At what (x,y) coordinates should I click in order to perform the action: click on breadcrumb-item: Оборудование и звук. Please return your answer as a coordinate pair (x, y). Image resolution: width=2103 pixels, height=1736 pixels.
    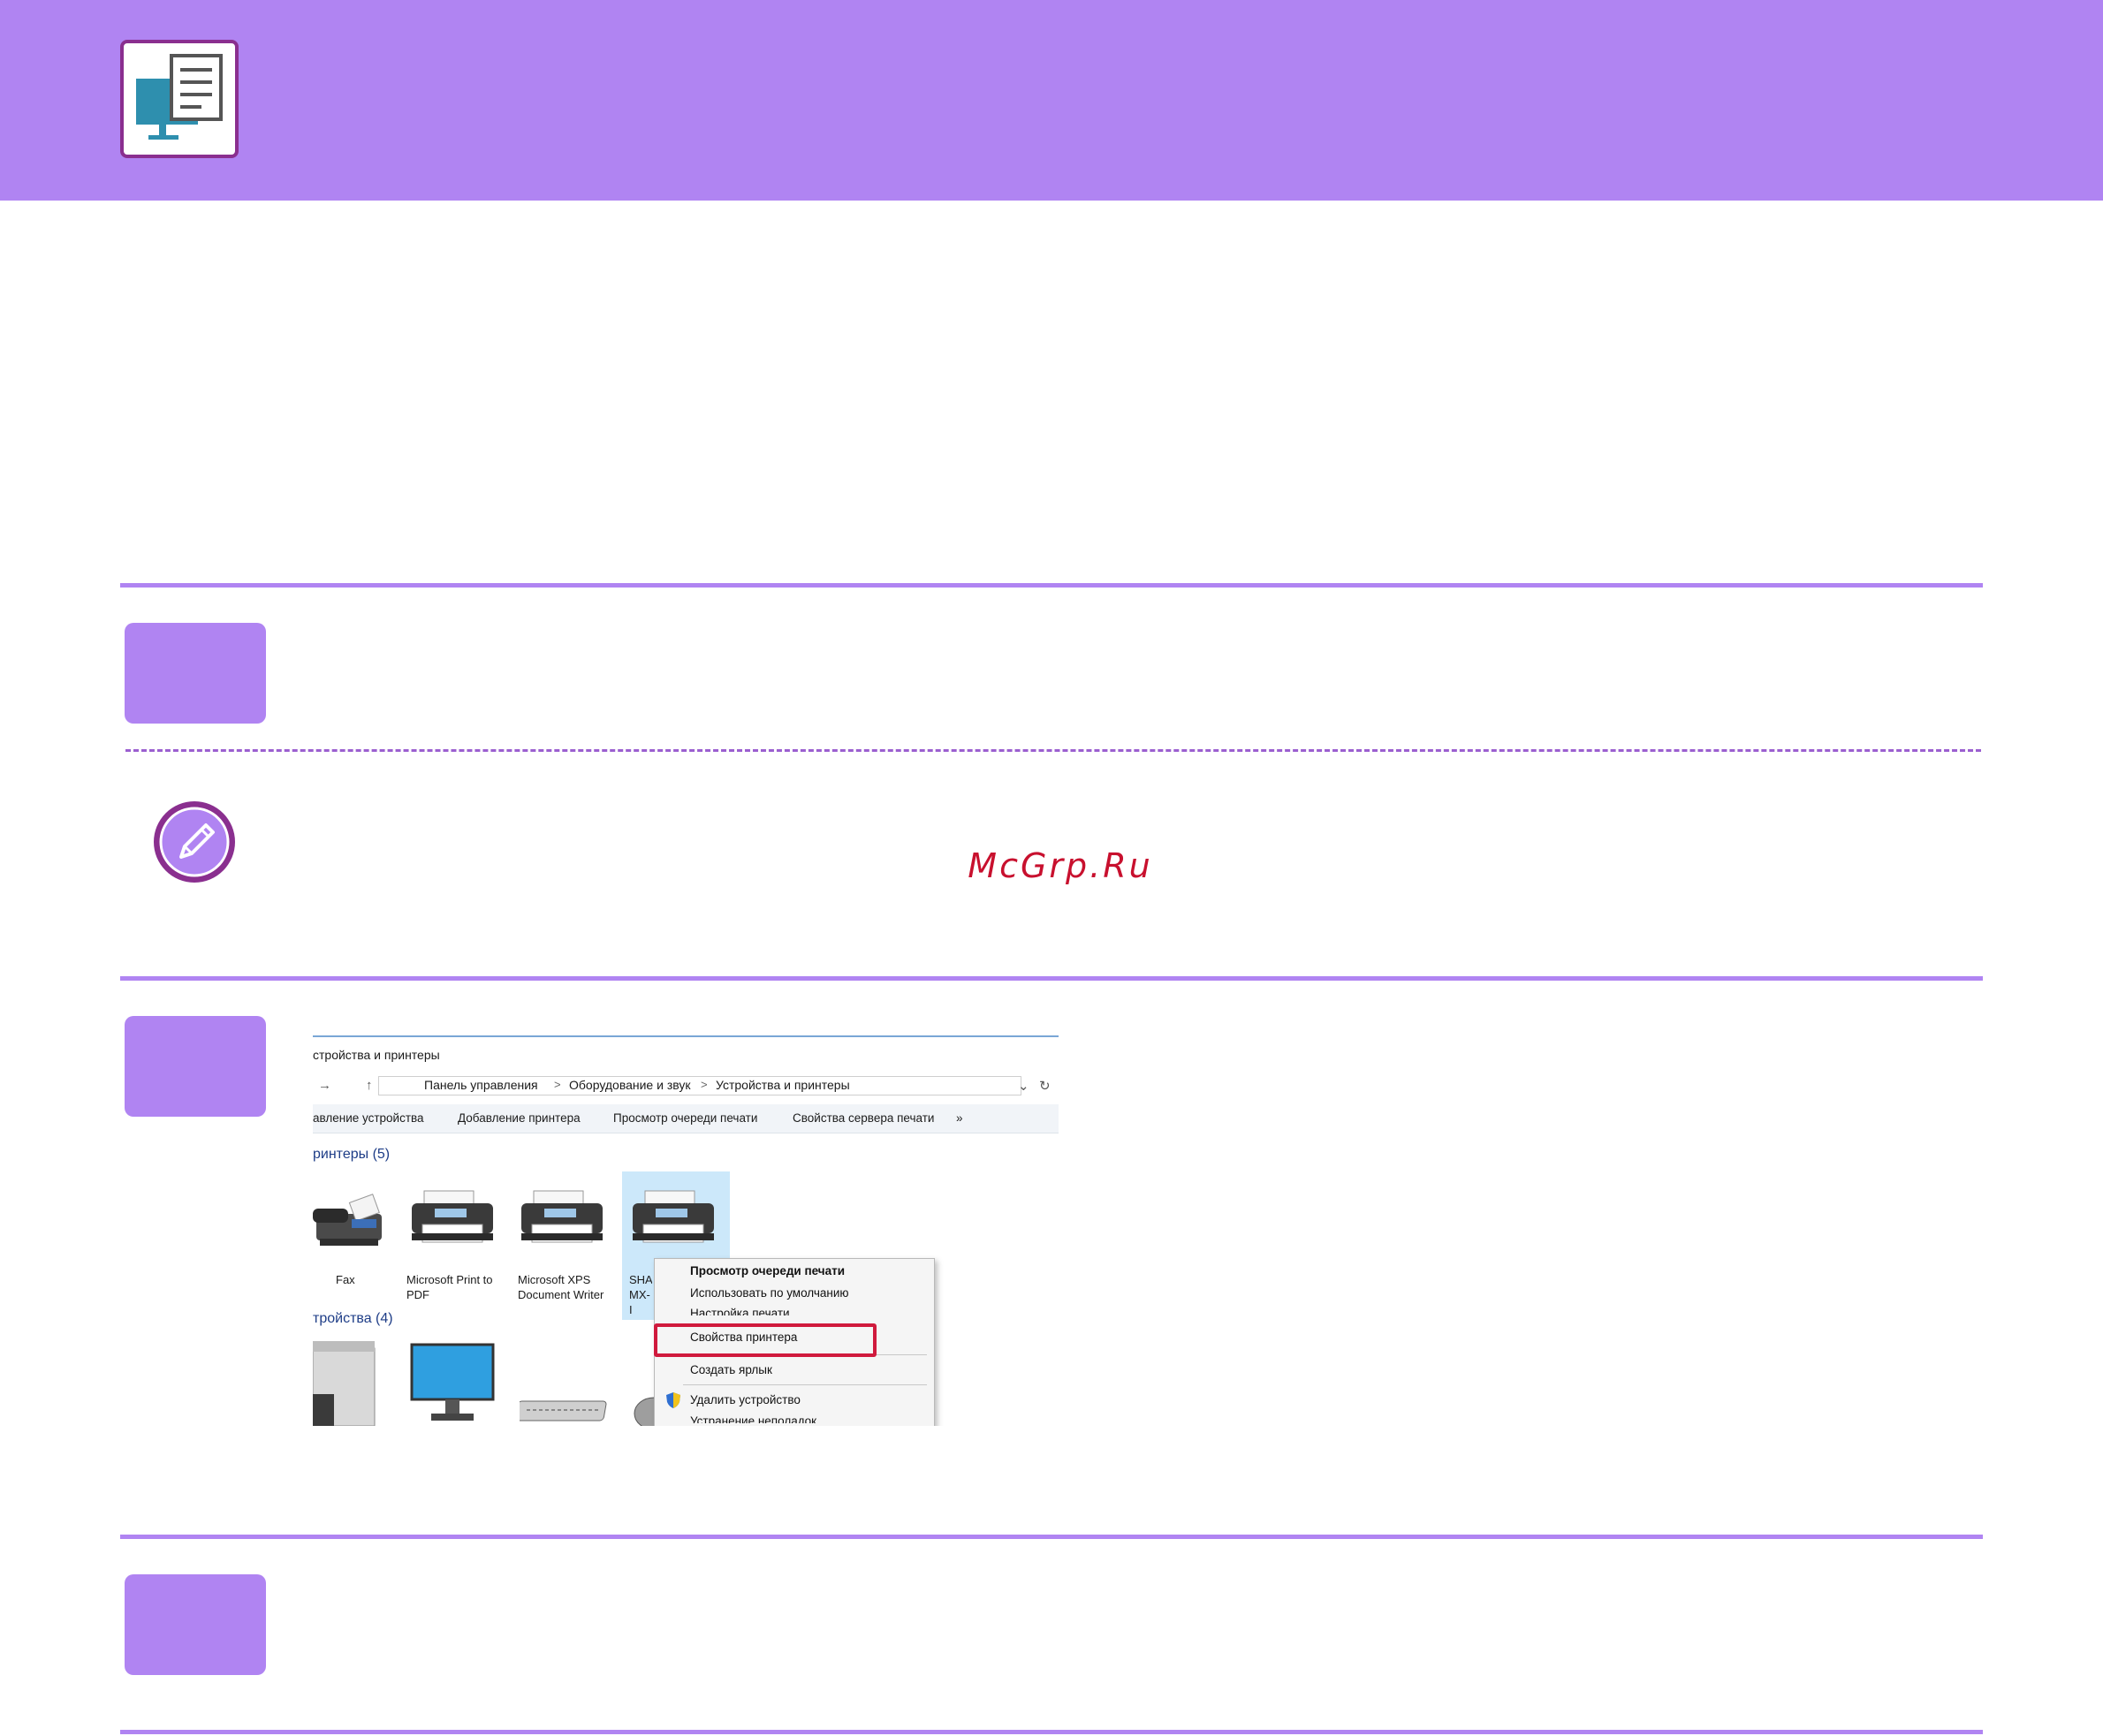
    Looking at the image, I should click on (630, 1085).